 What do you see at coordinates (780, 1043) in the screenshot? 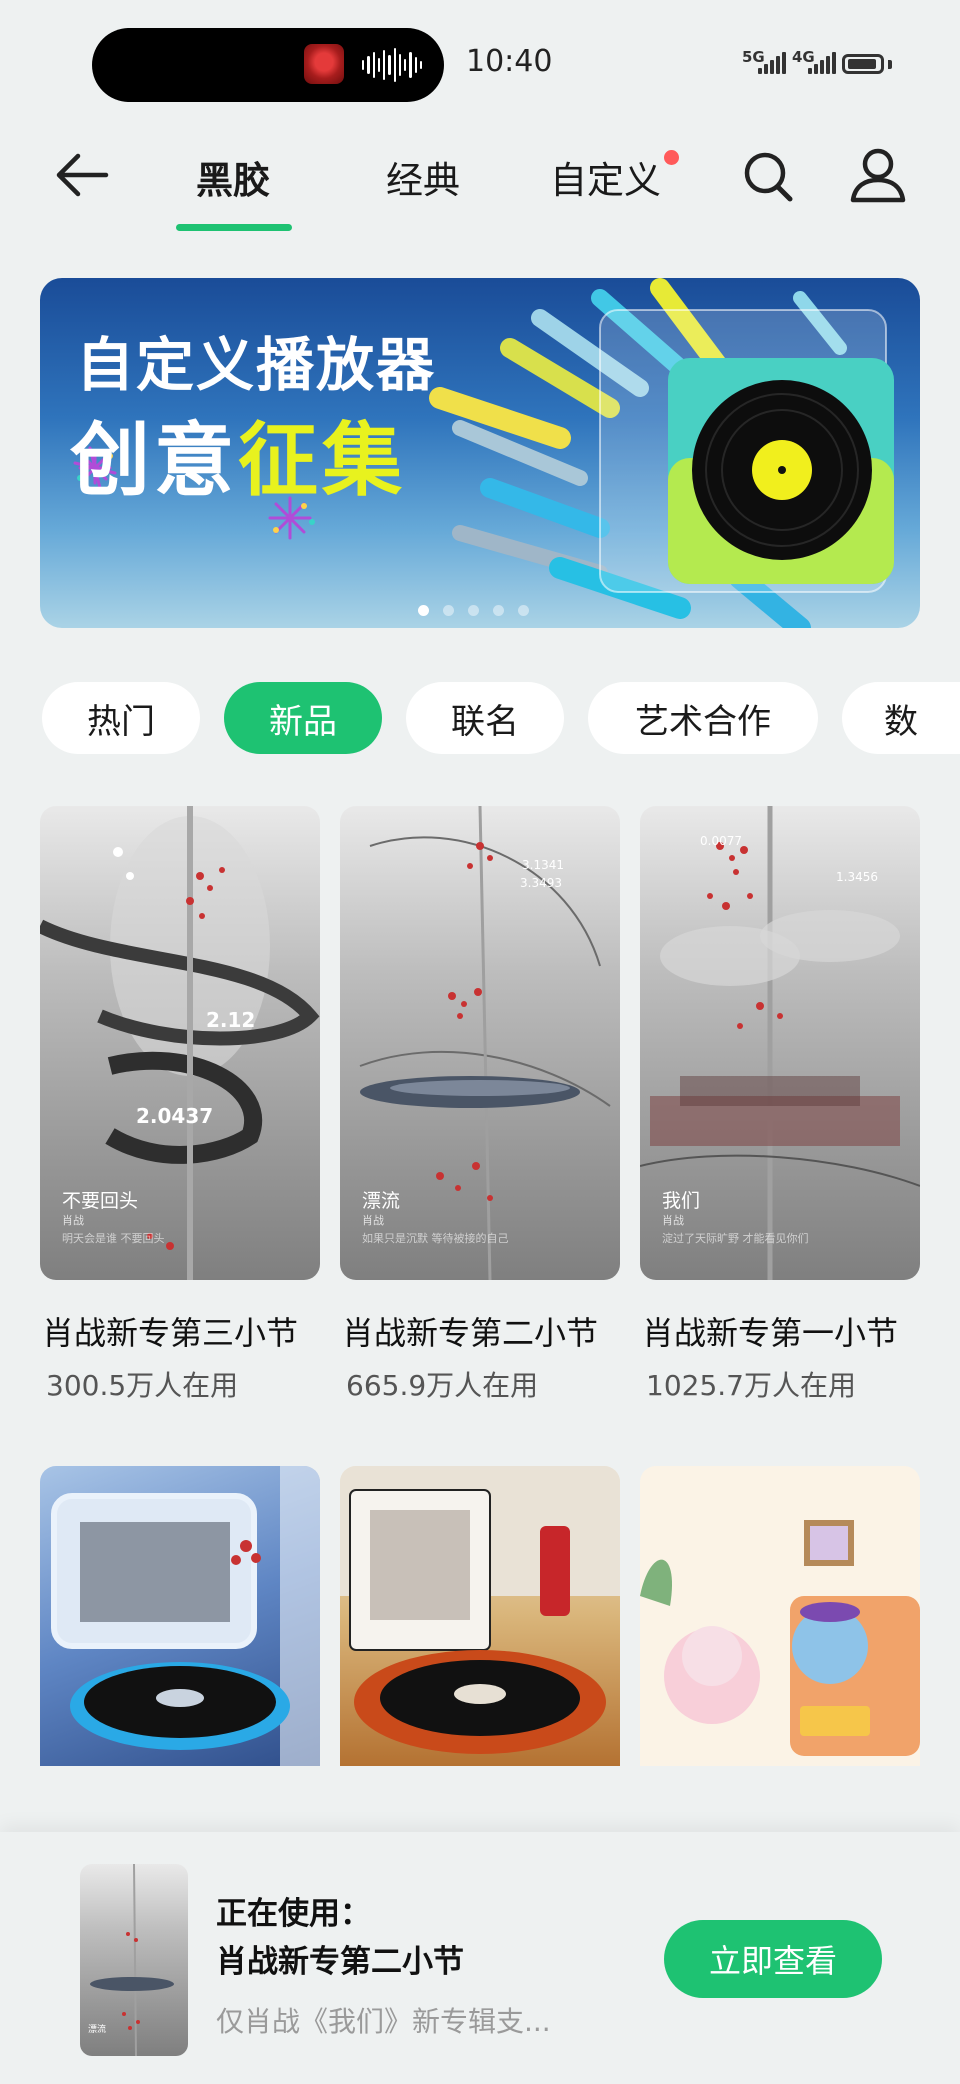
I see `theme-card-image: 0.0077 1.3456 我们 肖战 淀过了天际旷野 才能看见你们` at bounding box center [780, 1043].